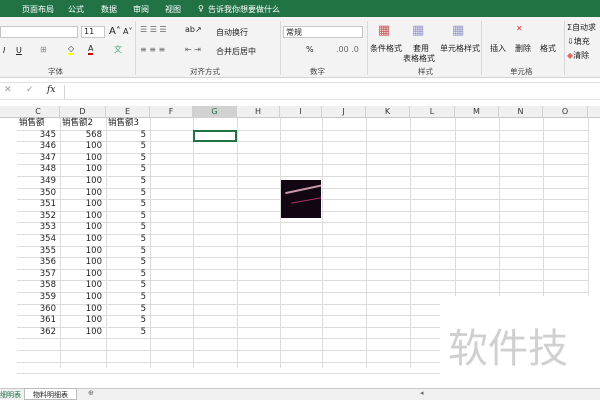  What do you see at coordinates (37, 285) in the screenshot?
I see `cell: 358` at bounding box center [37, 285].